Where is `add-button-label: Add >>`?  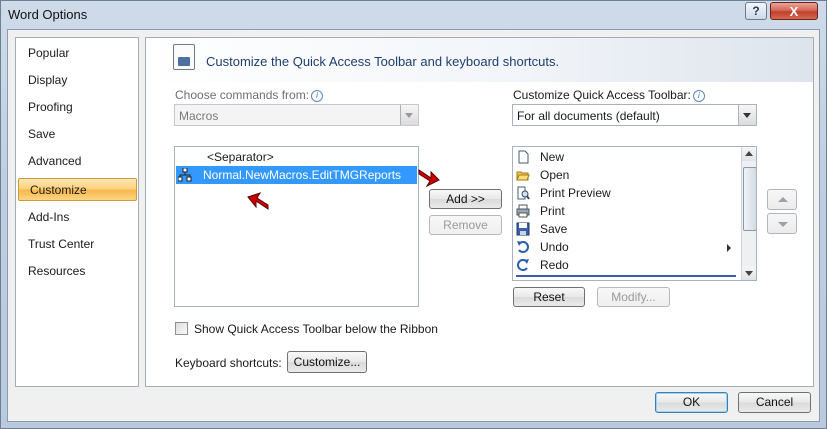
add-button-label: Add >> is located at coordinates (465, 199).